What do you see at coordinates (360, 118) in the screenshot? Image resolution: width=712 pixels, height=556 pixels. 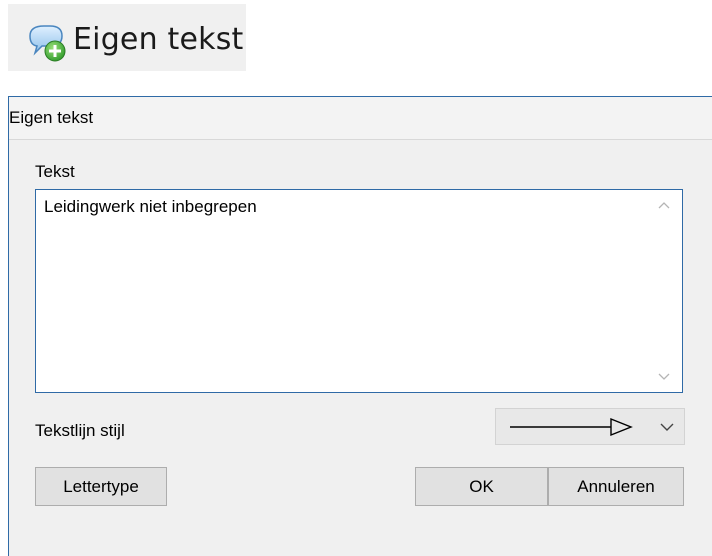 I see `dialog-titlebar: Eigen tekst` at bounding box center [360, 118].